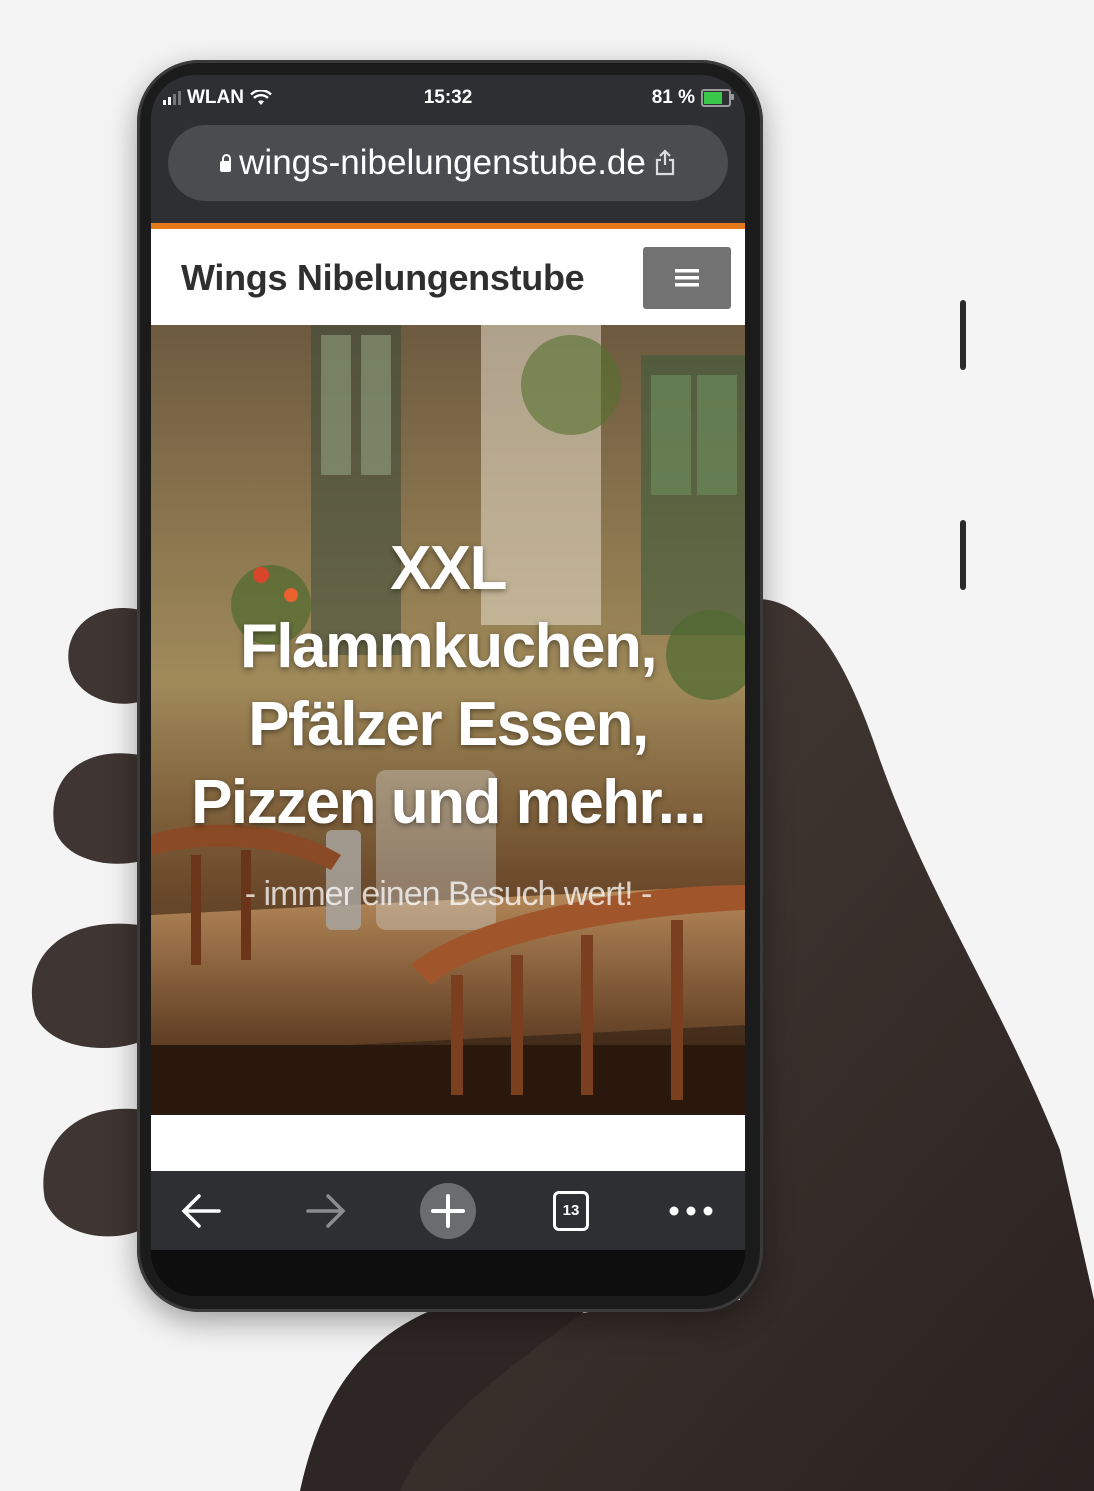  I want to click on address-bar: wings-nibelungenstube.de, so click(448, 163).